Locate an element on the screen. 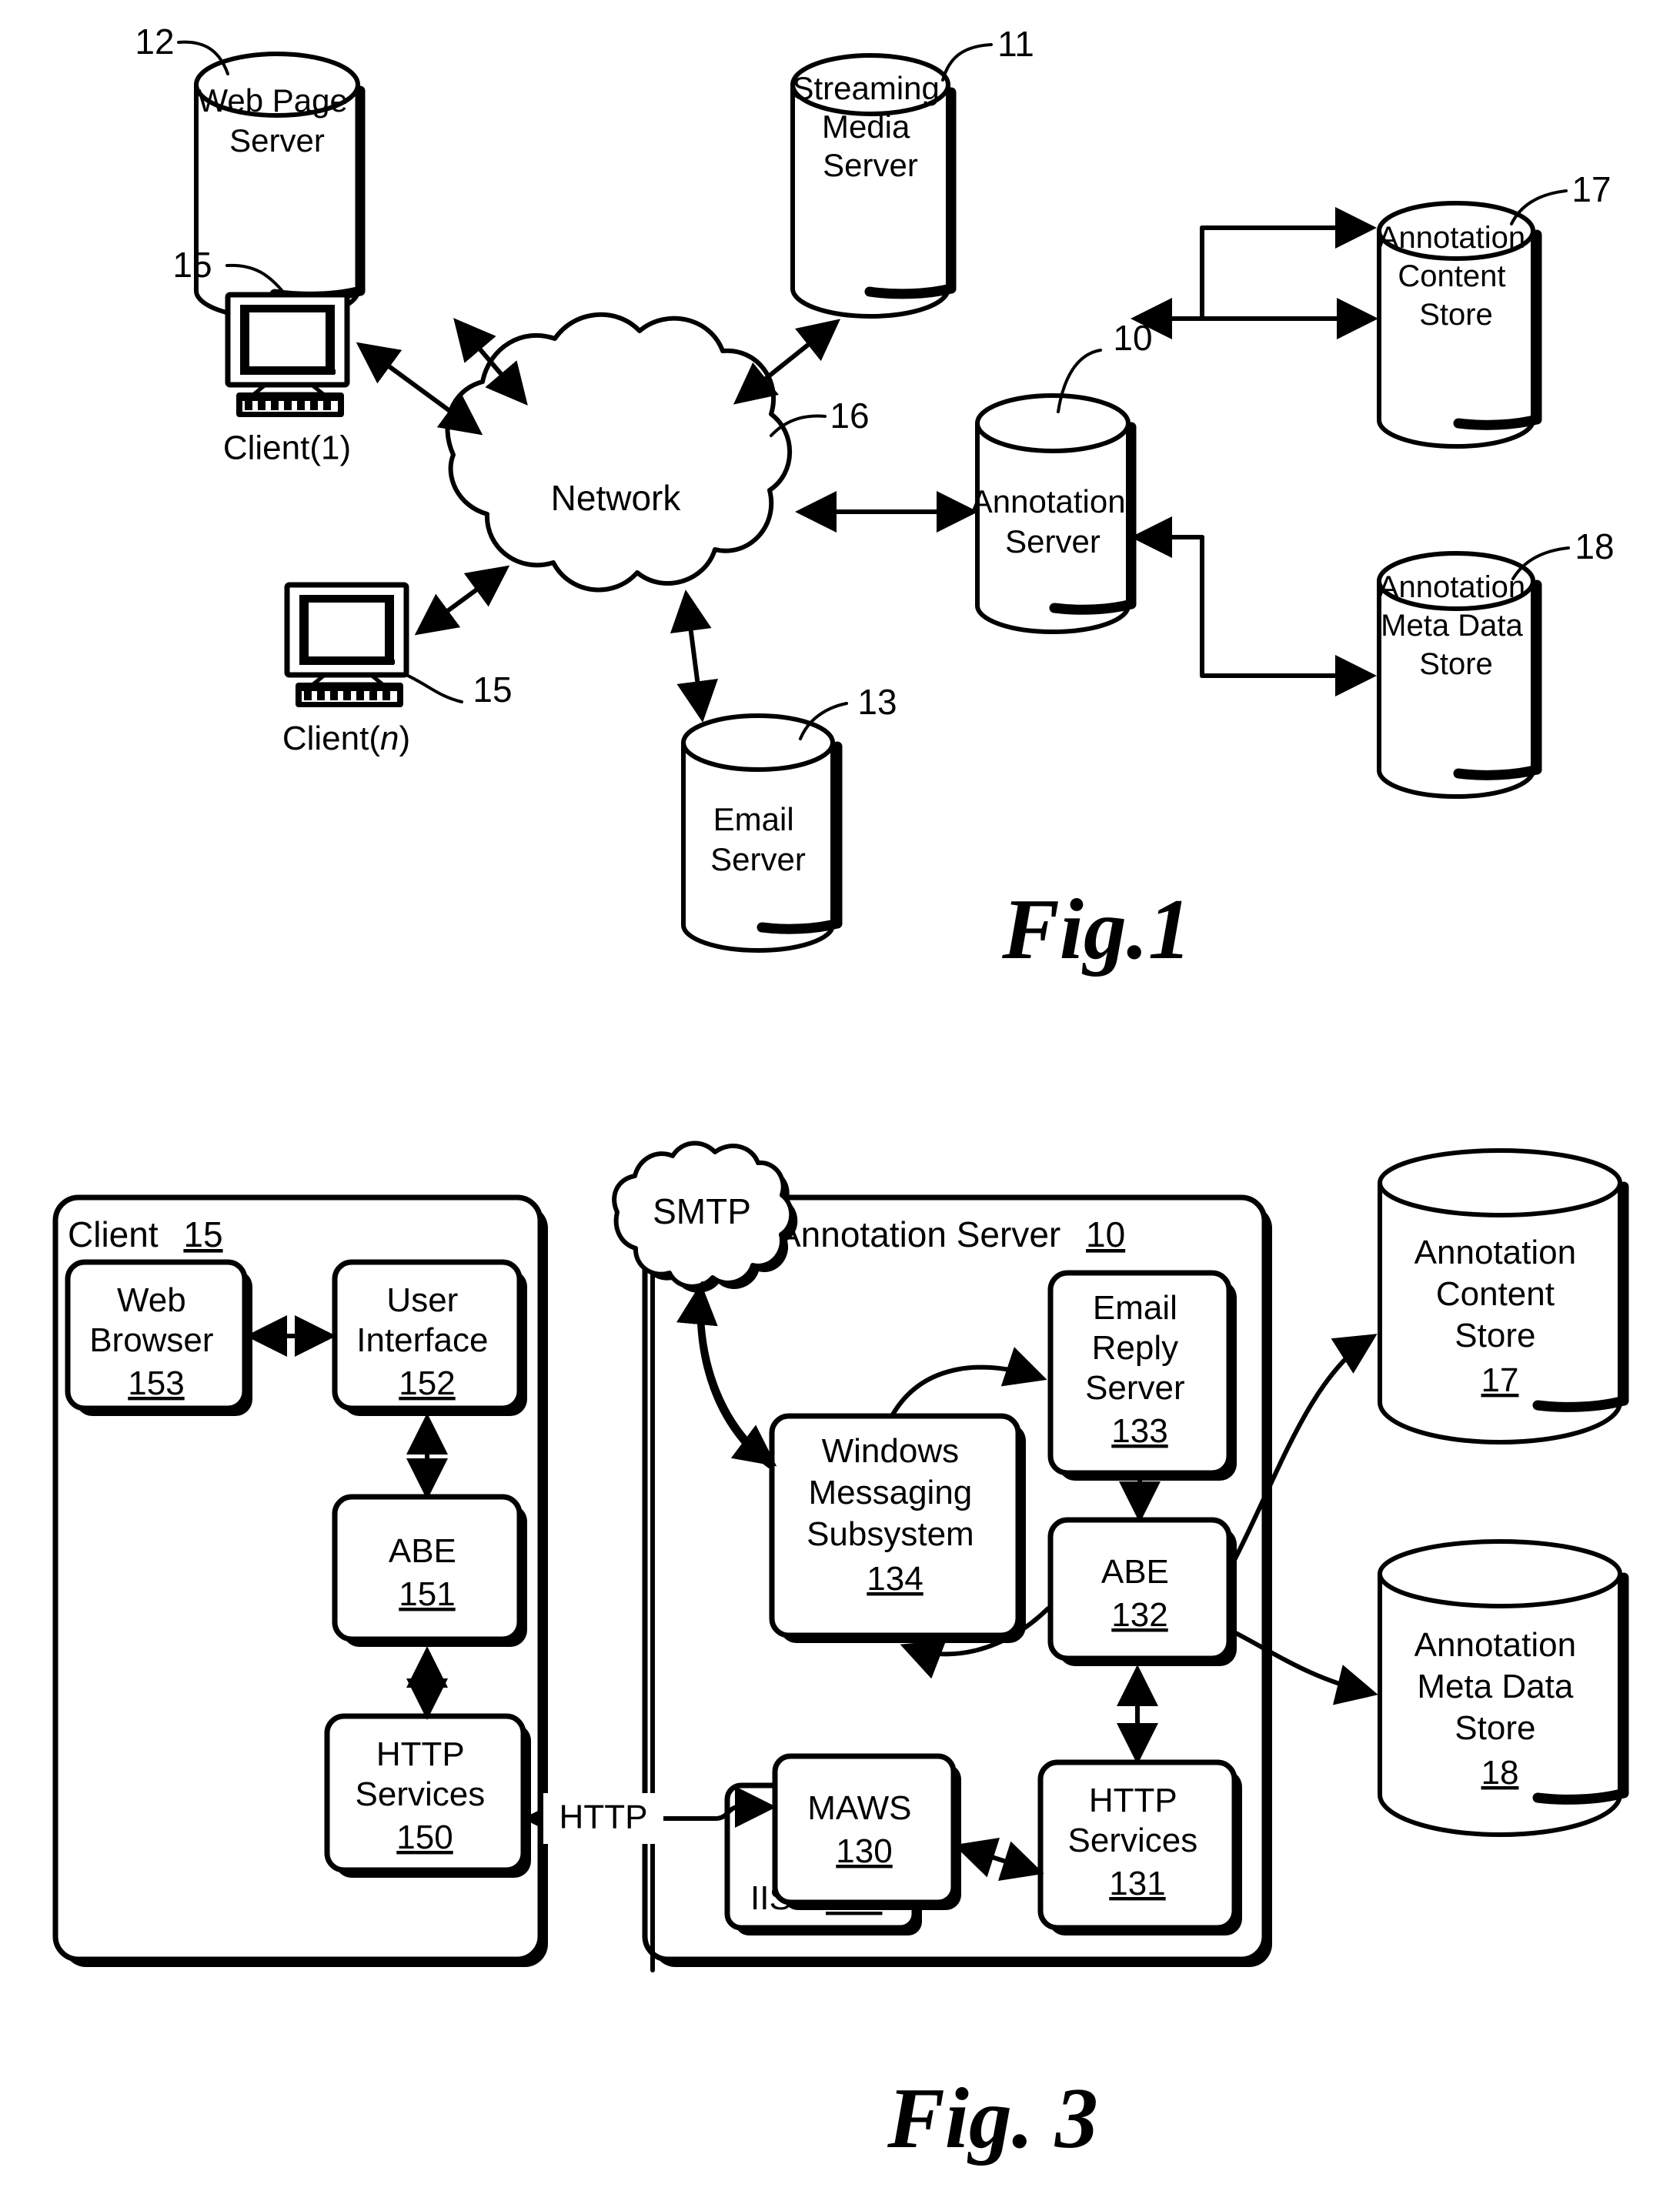 Image resolution: width=1680 pixels, height=2211 pixels. node-annotation-meta-data-store: Annotation Meta Data Store 18 is located at coordinates (1496, 662).